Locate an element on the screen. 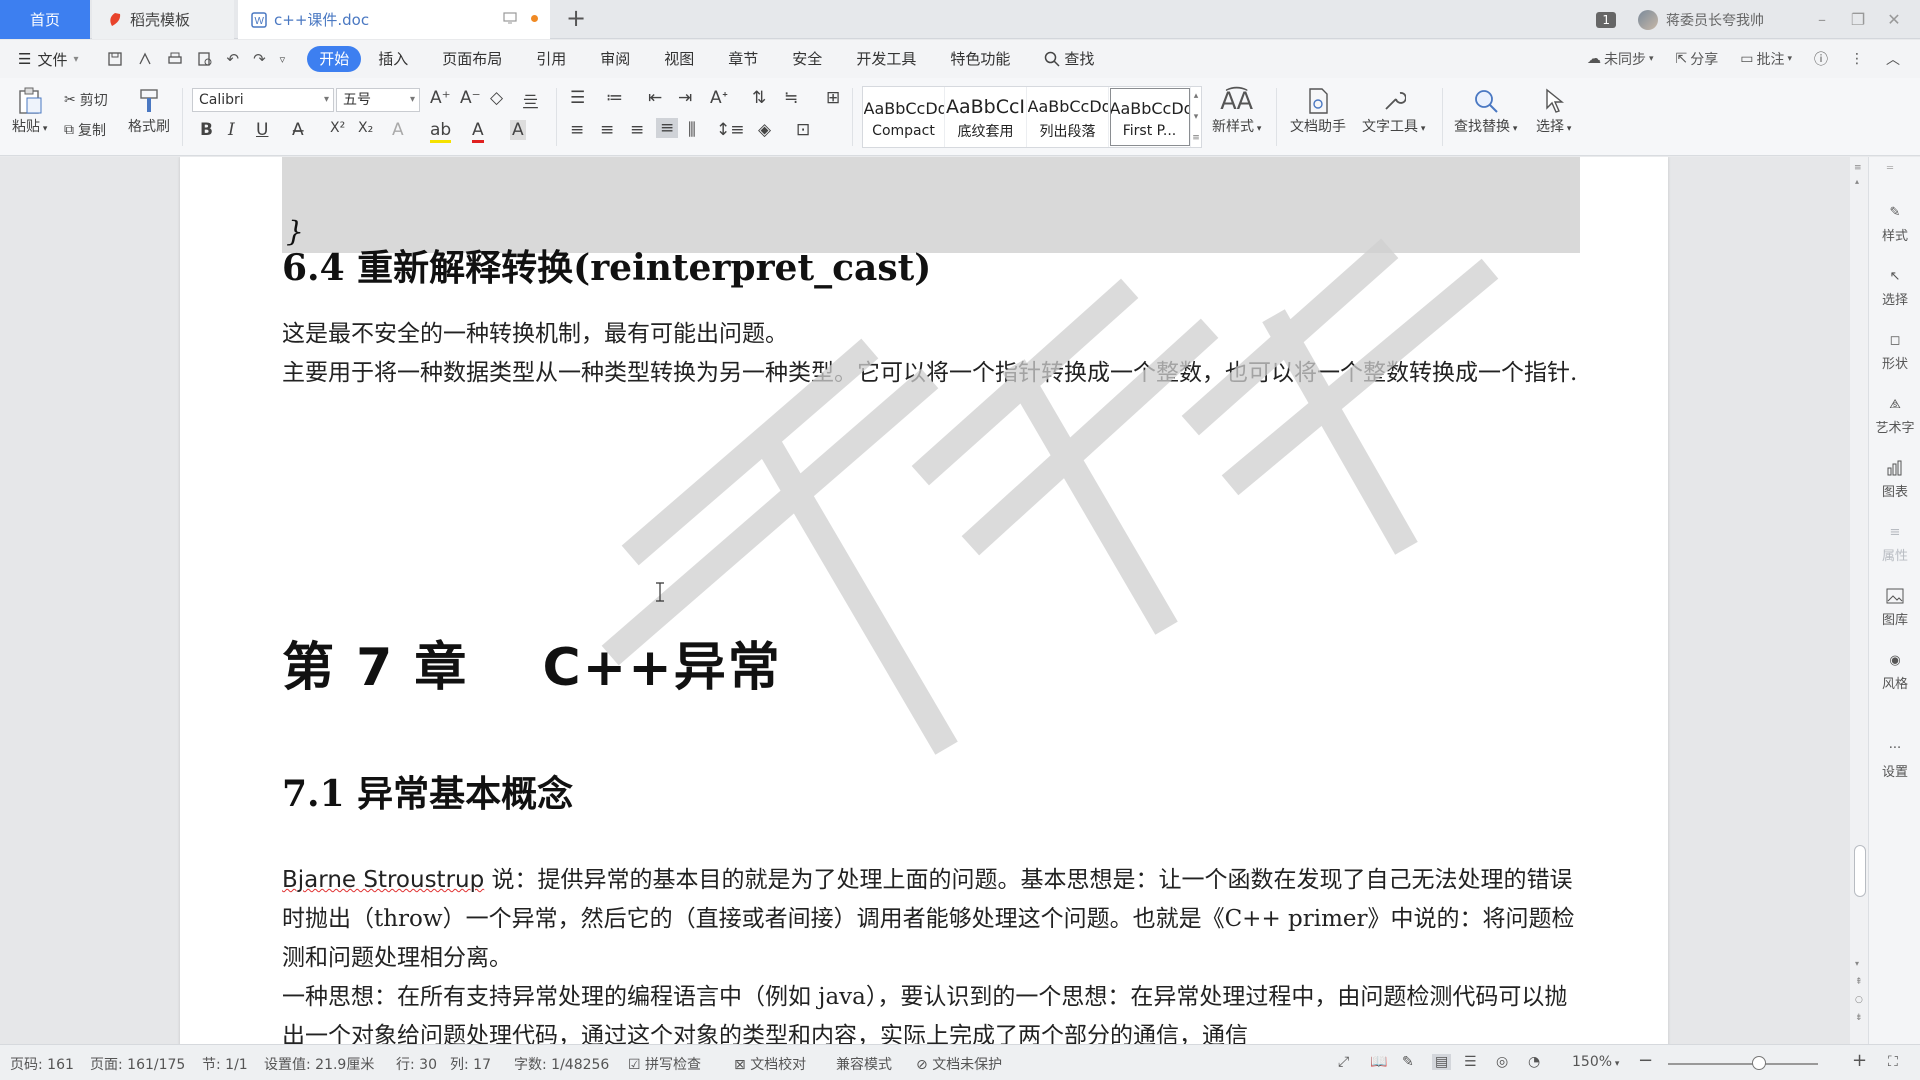 The image size is (1920, 1080). clear-format-icon: ◇ is located at coordinates (496, 98).